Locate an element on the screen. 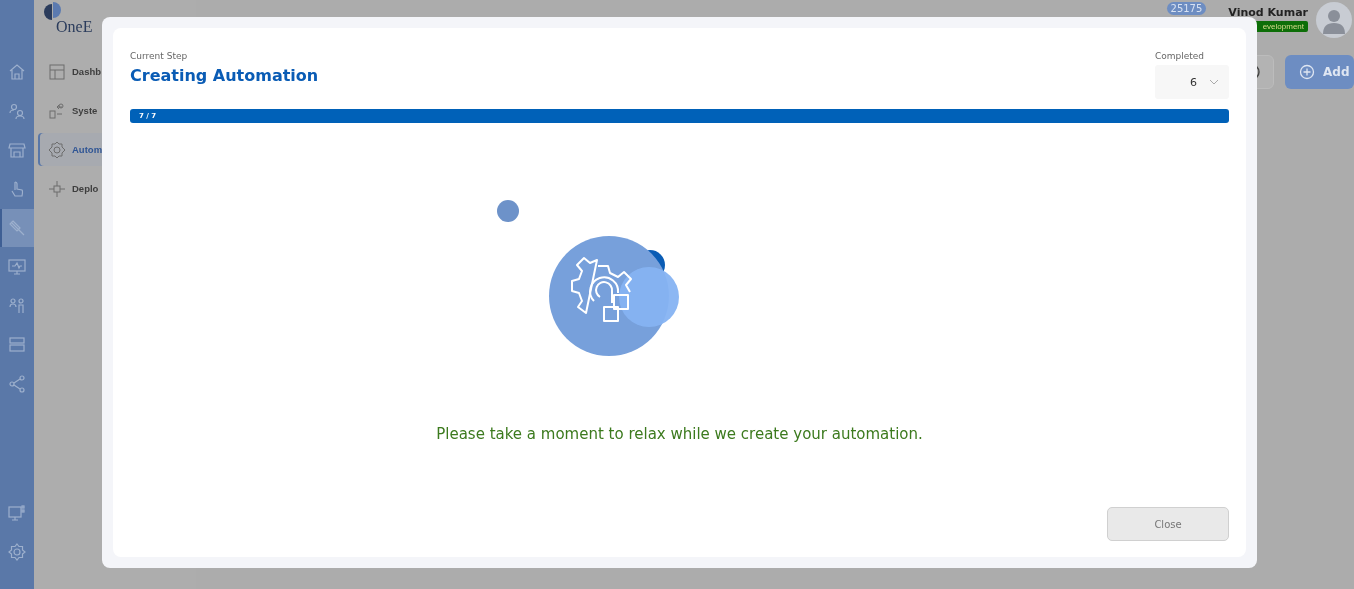 This screenshot has width=1354, height=589. logo-text: OneE is located at coordinates (74, 27).